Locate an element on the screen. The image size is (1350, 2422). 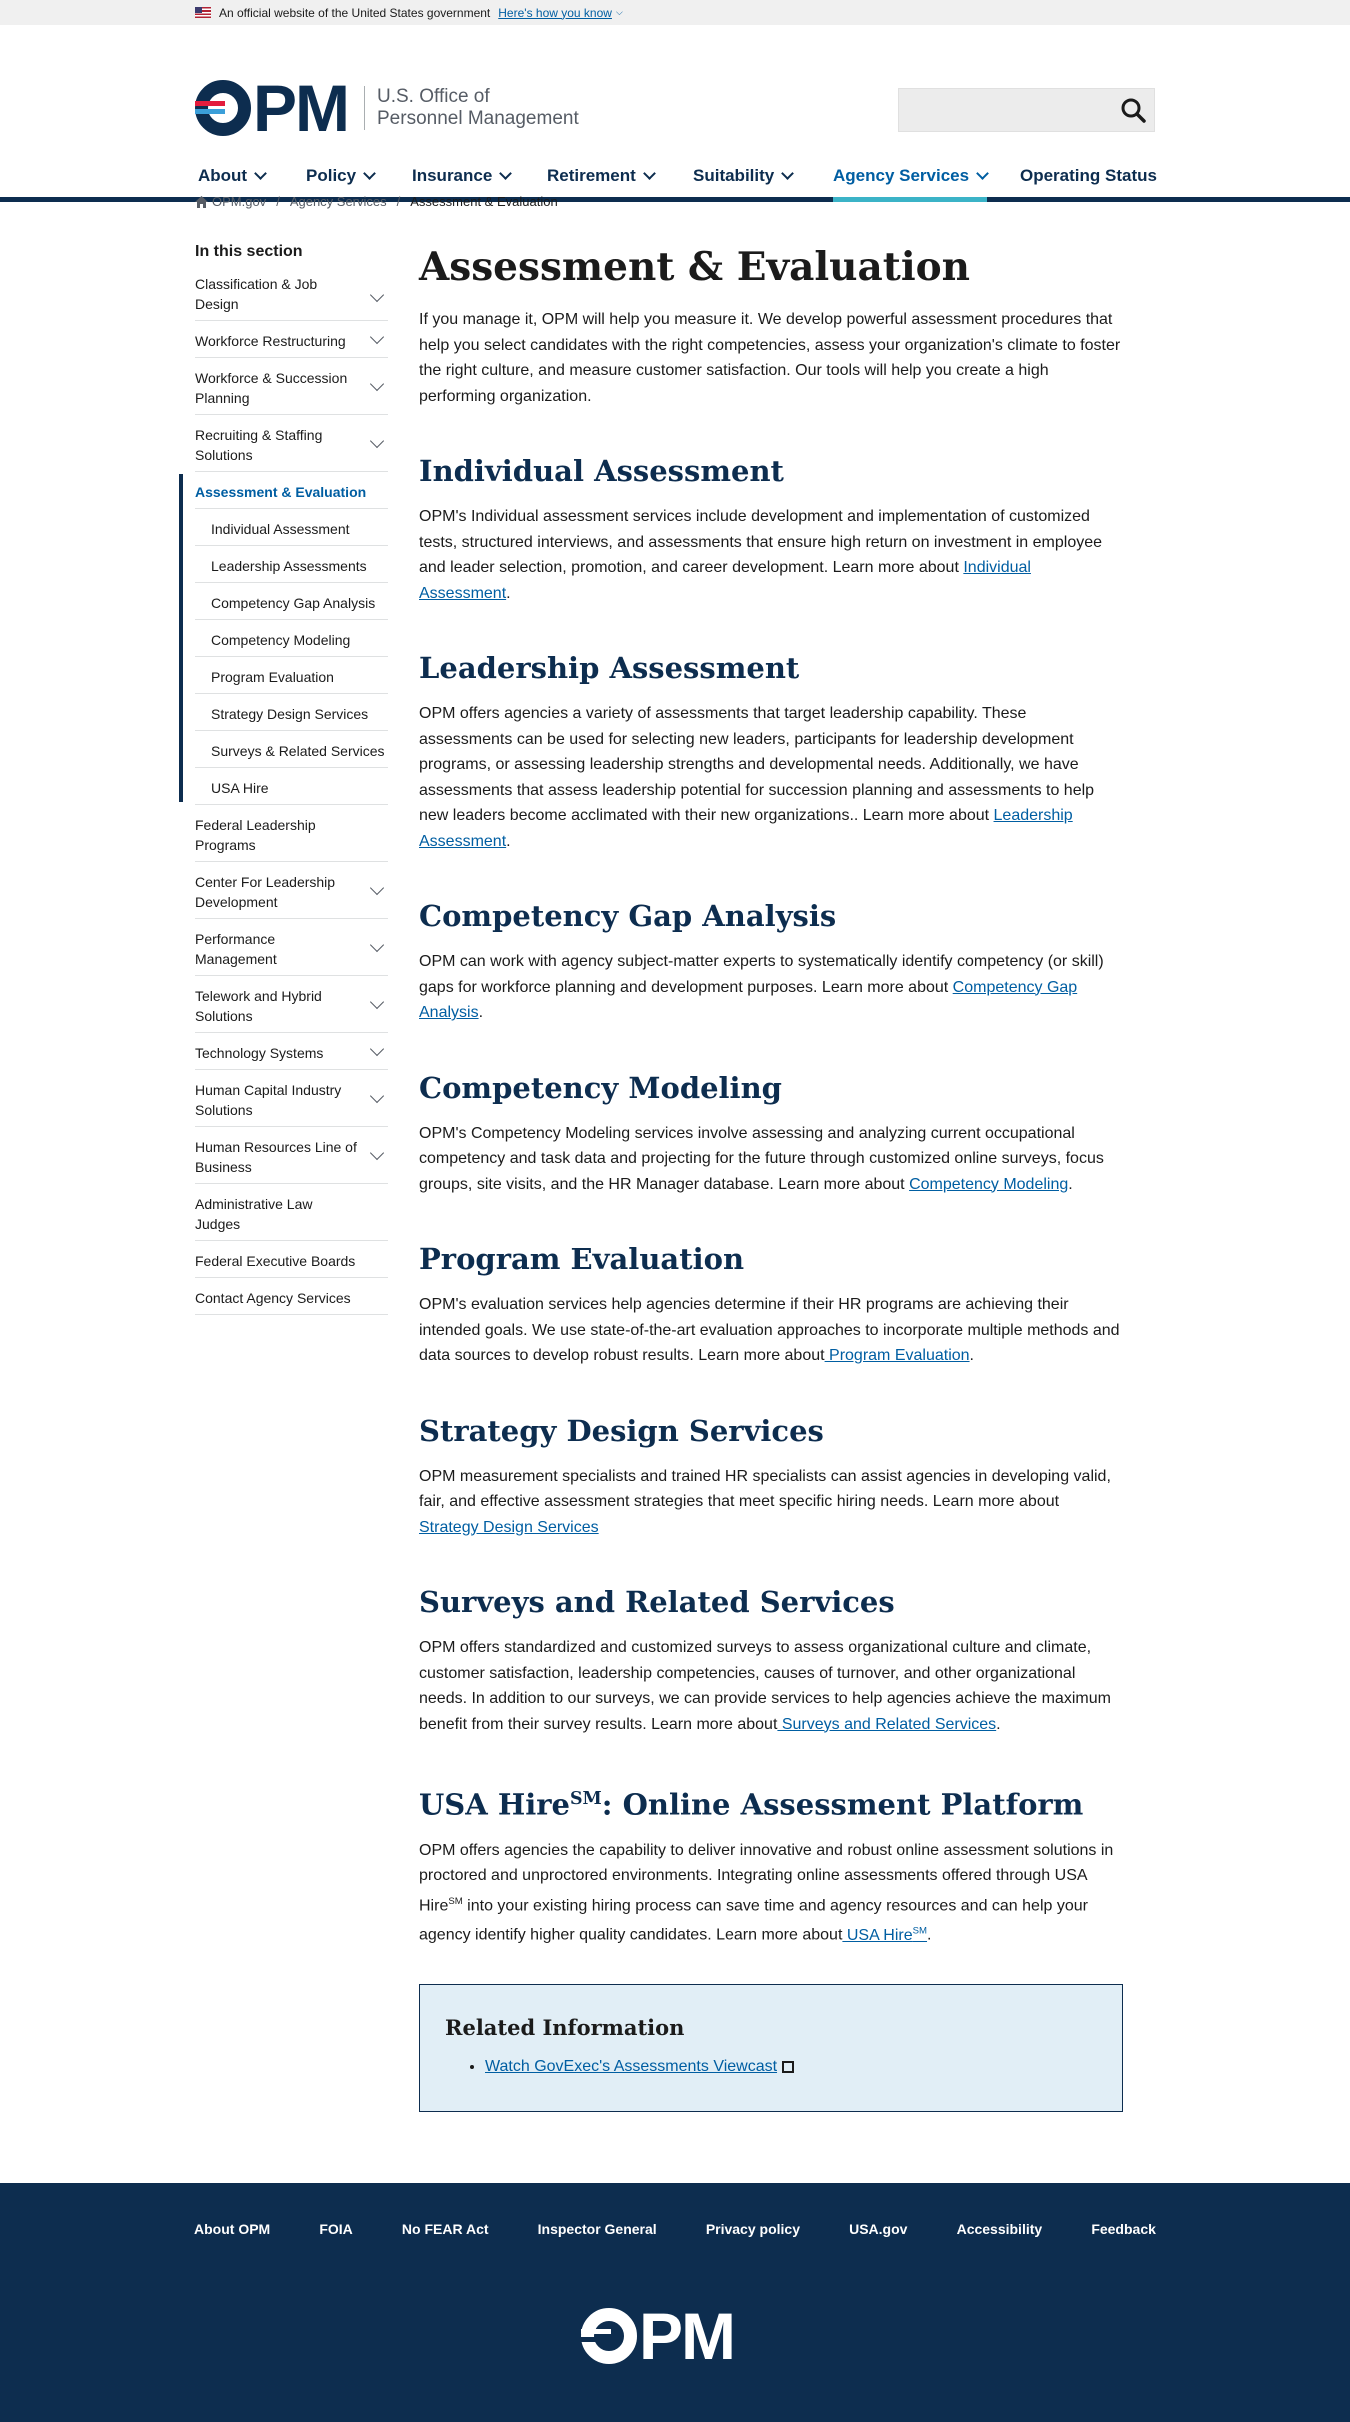
footer-link-foia: FOIA is located at coordinates (335, 2229).